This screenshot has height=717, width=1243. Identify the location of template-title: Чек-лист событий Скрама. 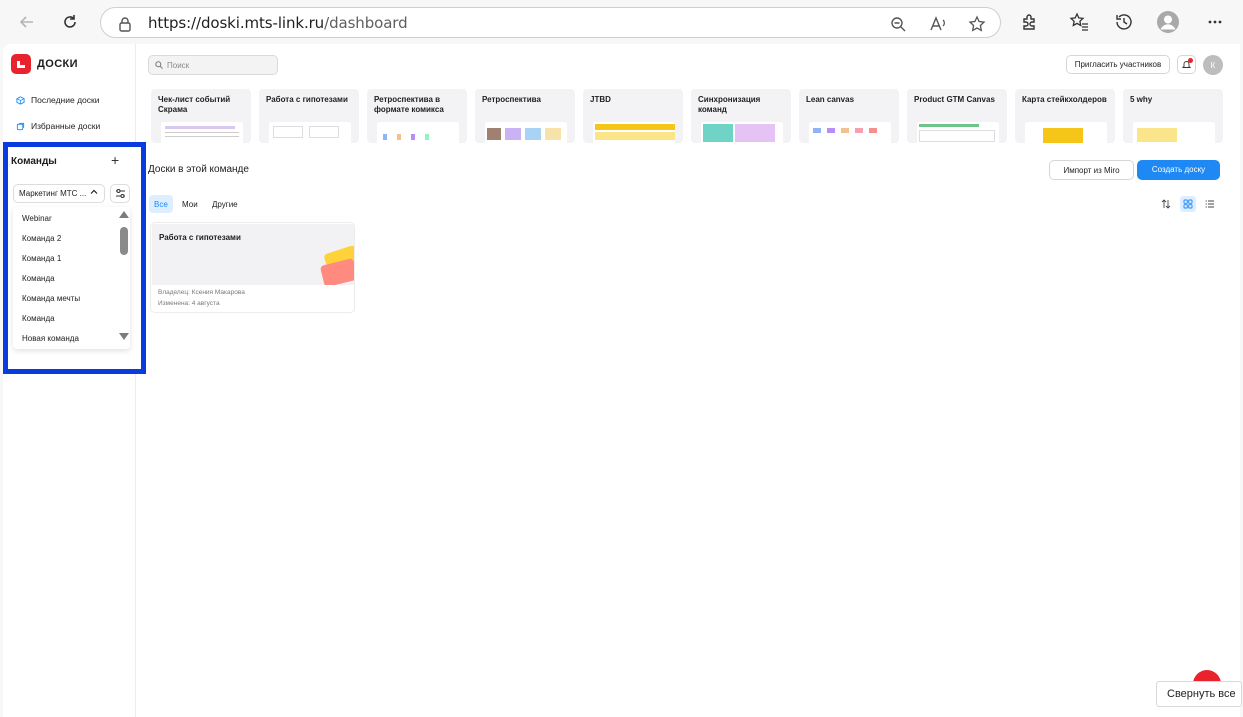
(194, 104).